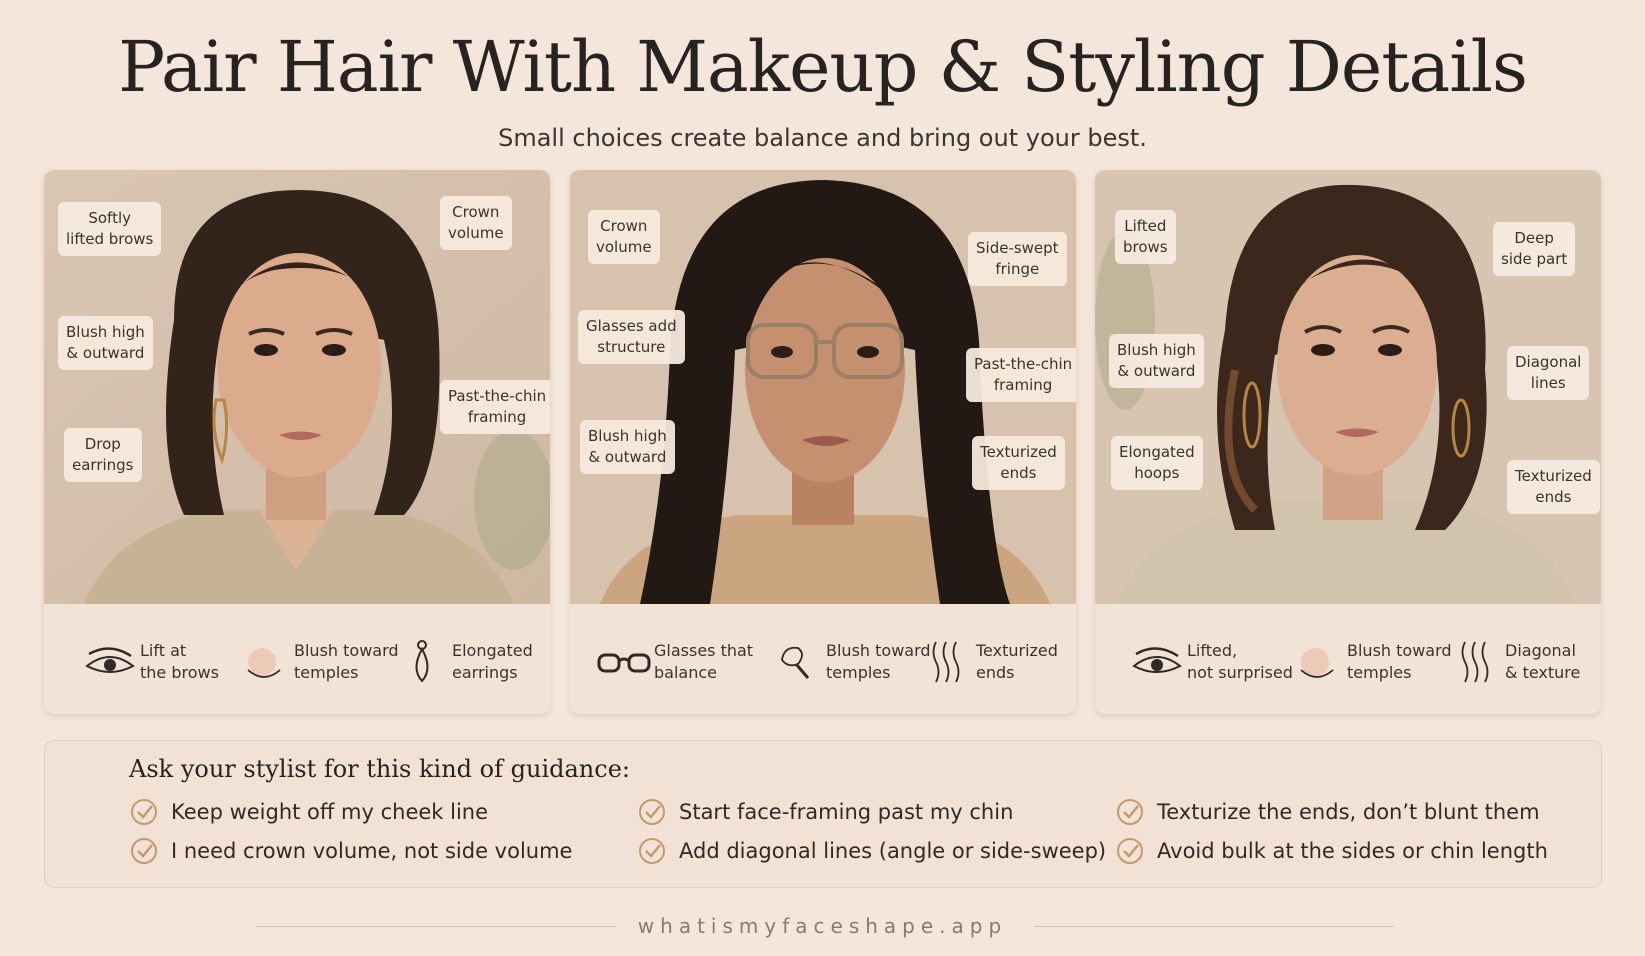 Image resolution: width=1645 pixels, height=956 pixels. Describe the element at coordinates (796, 662) in the screenshot. I see `brush-icon` at that location.